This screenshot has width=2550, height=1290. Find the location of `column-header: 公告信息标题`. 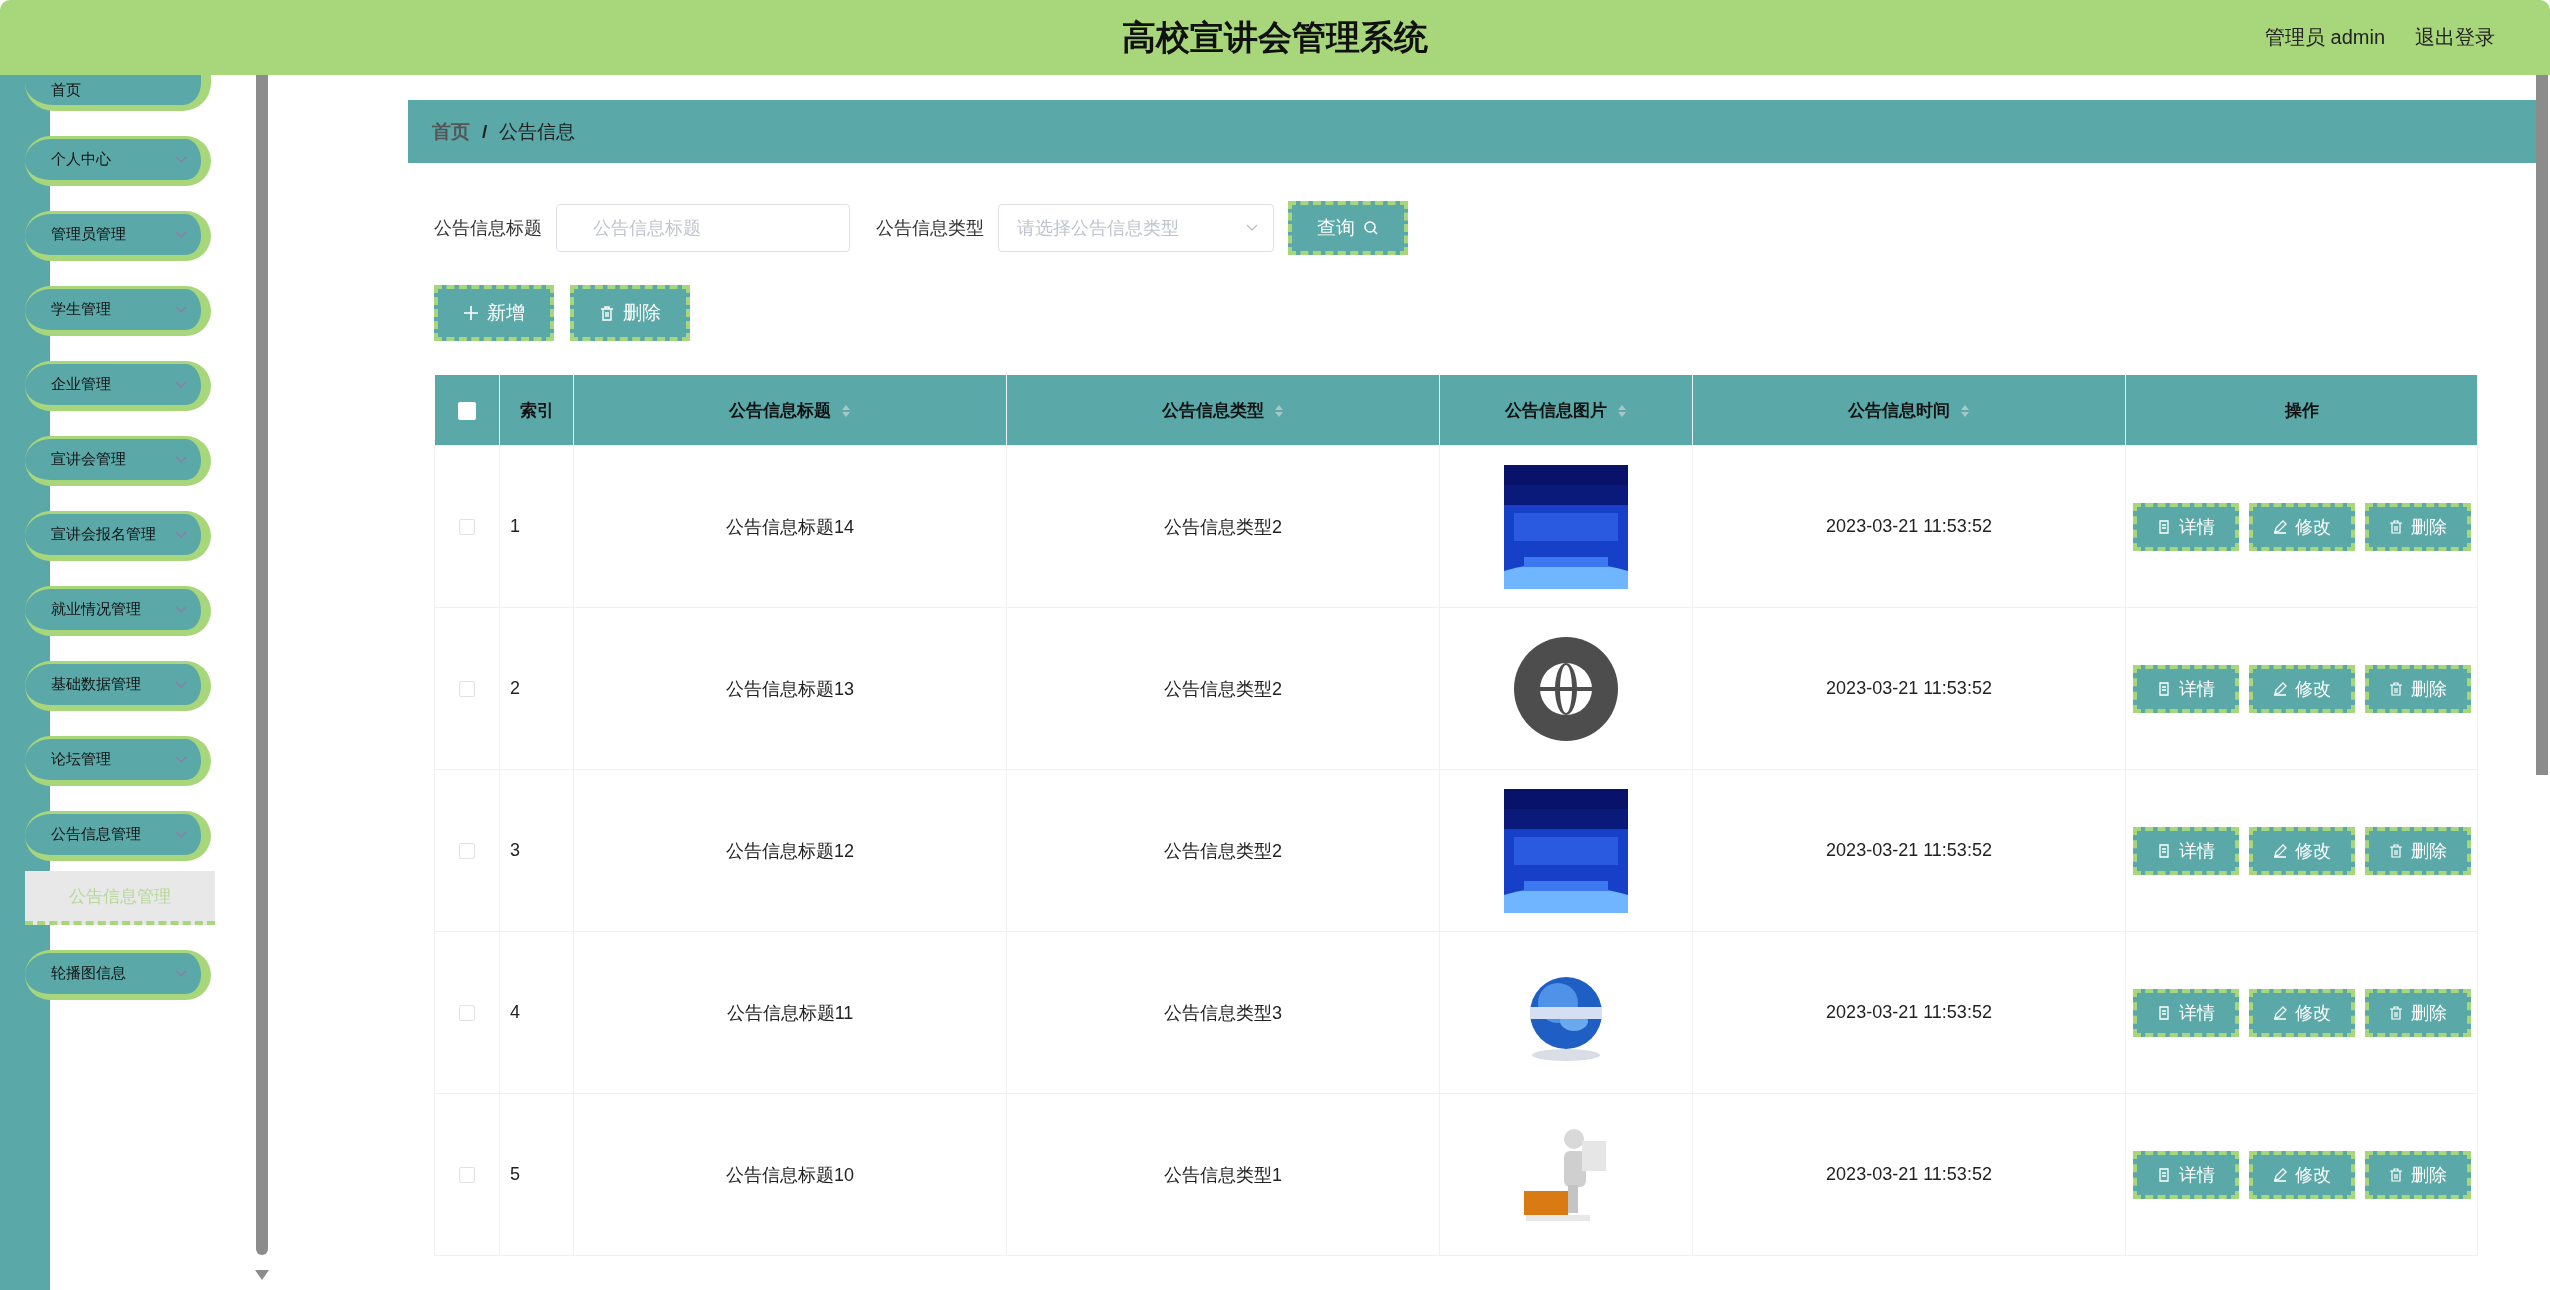

column-header: 公告信息标题 is located at coordinates (790, 410).